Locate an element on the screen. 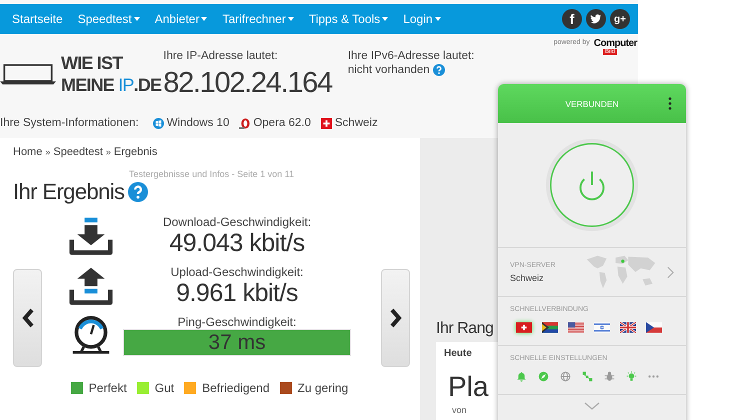  metric-value: 49.043 kbit/s is located at coordinates (237, 243).